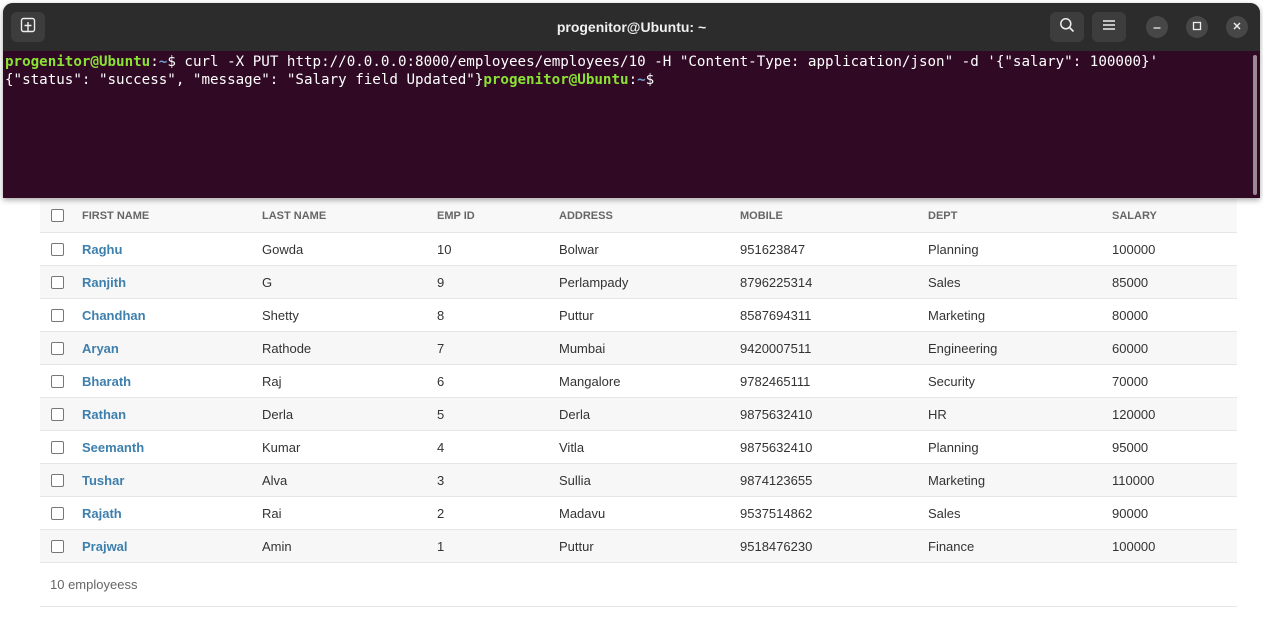 This screenshot has width=1263, height=642. I want to click on cell-address: Sullia, so click(649, 480).